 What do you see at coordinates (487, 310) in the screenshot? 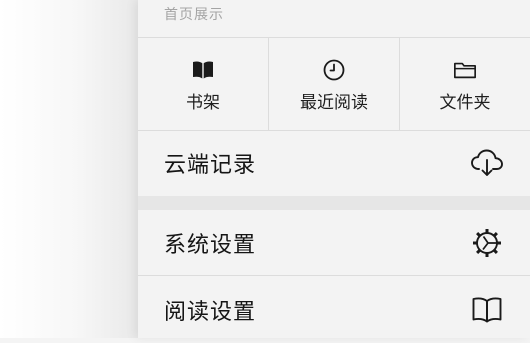
I see `open-book-icon` at bounding box center [487, 310].